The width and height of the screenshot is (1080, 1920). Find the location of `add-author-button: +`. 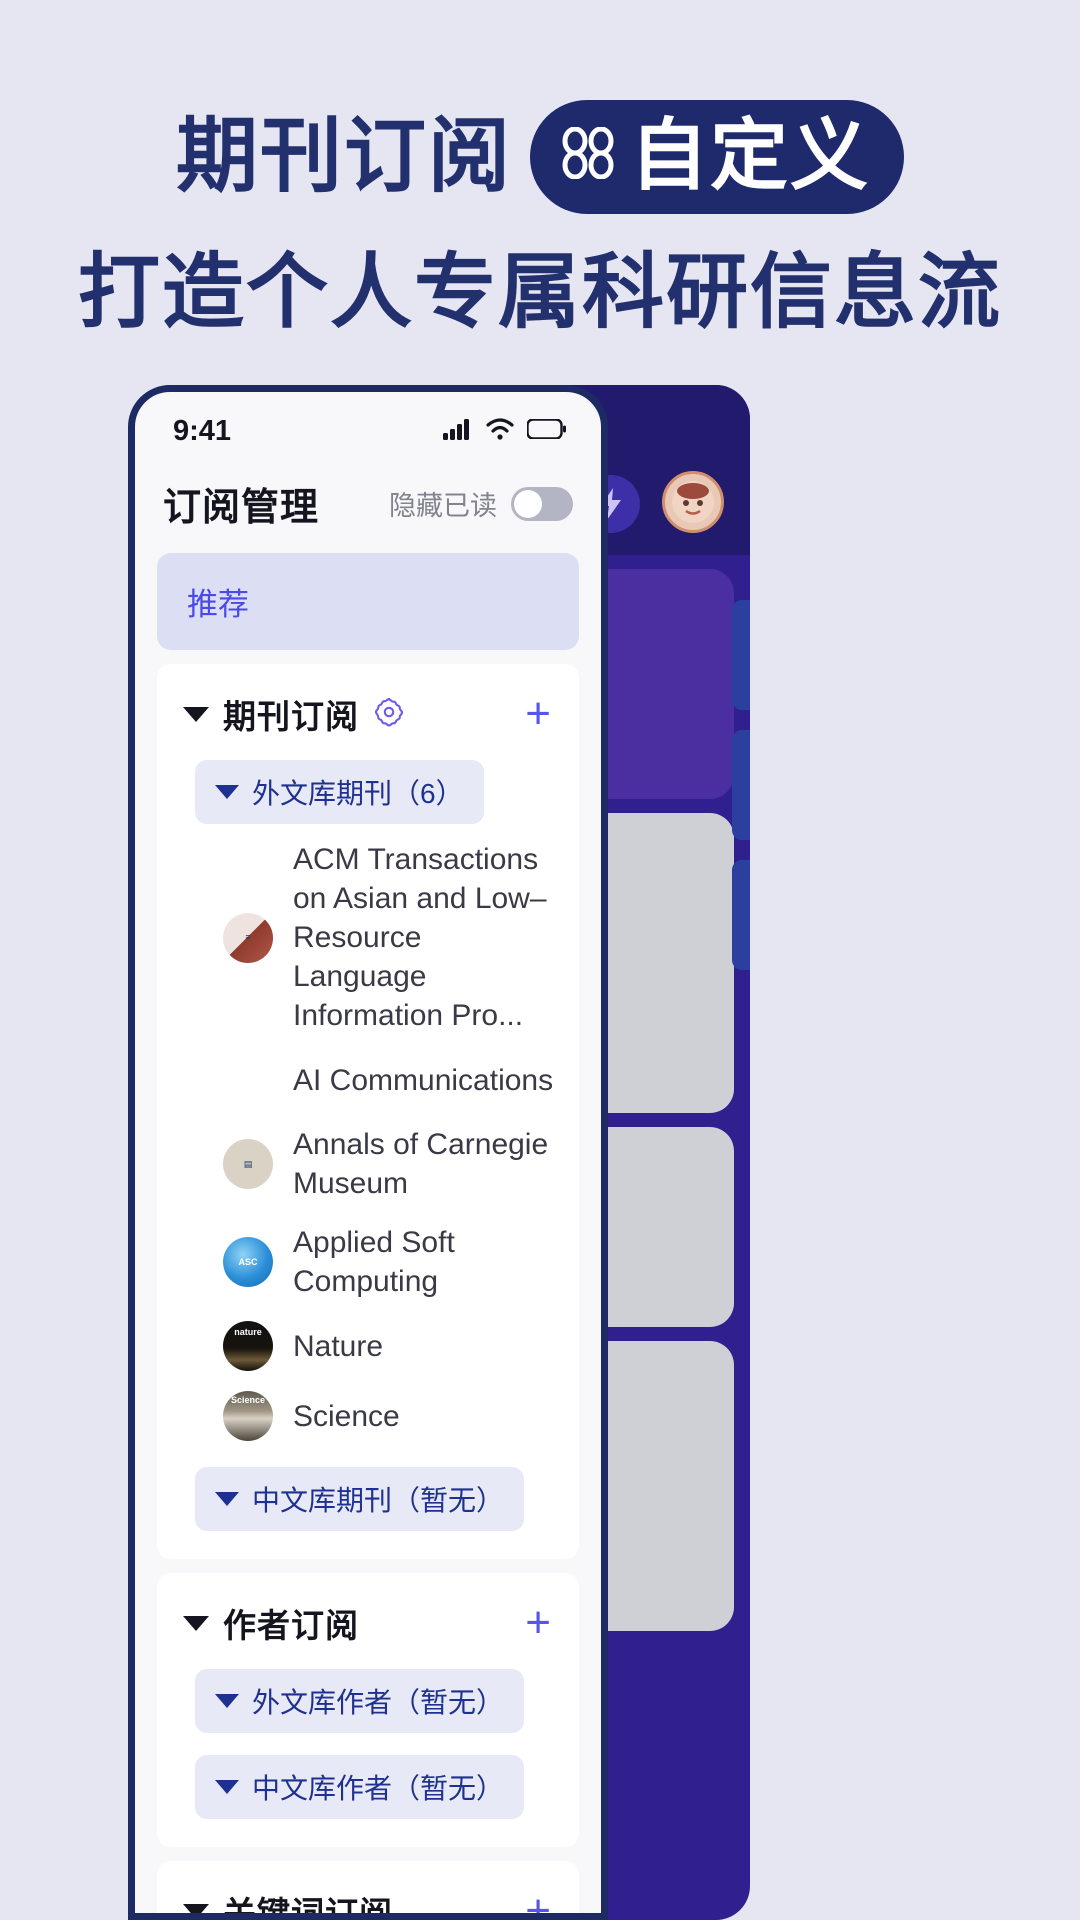

add-author-button: + is located at coordinates (538, 1623).